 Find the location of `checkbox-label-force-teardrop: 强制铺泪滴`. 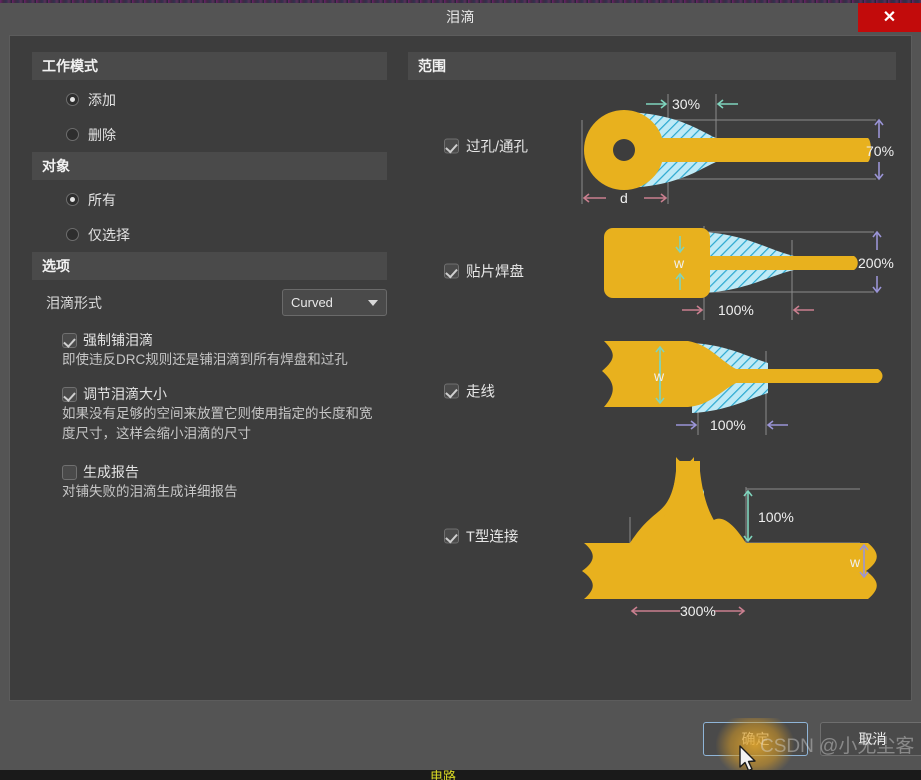

checkbox-label-force-teardrop: 强制铺泪滴 is located at coordinates (118, 340).